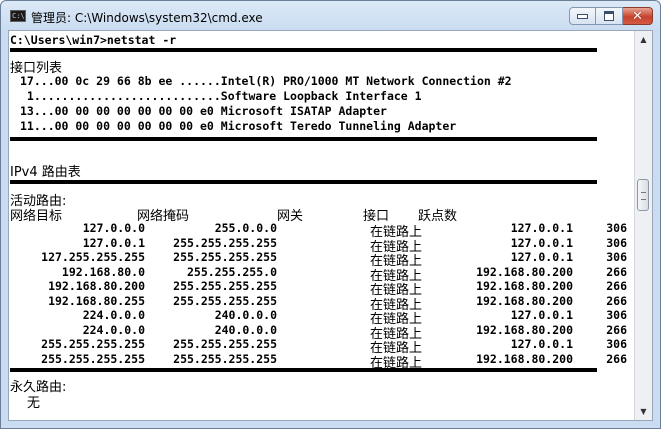 This screenshot has height=429, width=661. I want to click on cmd-icon: C:\, so click(18, 16).